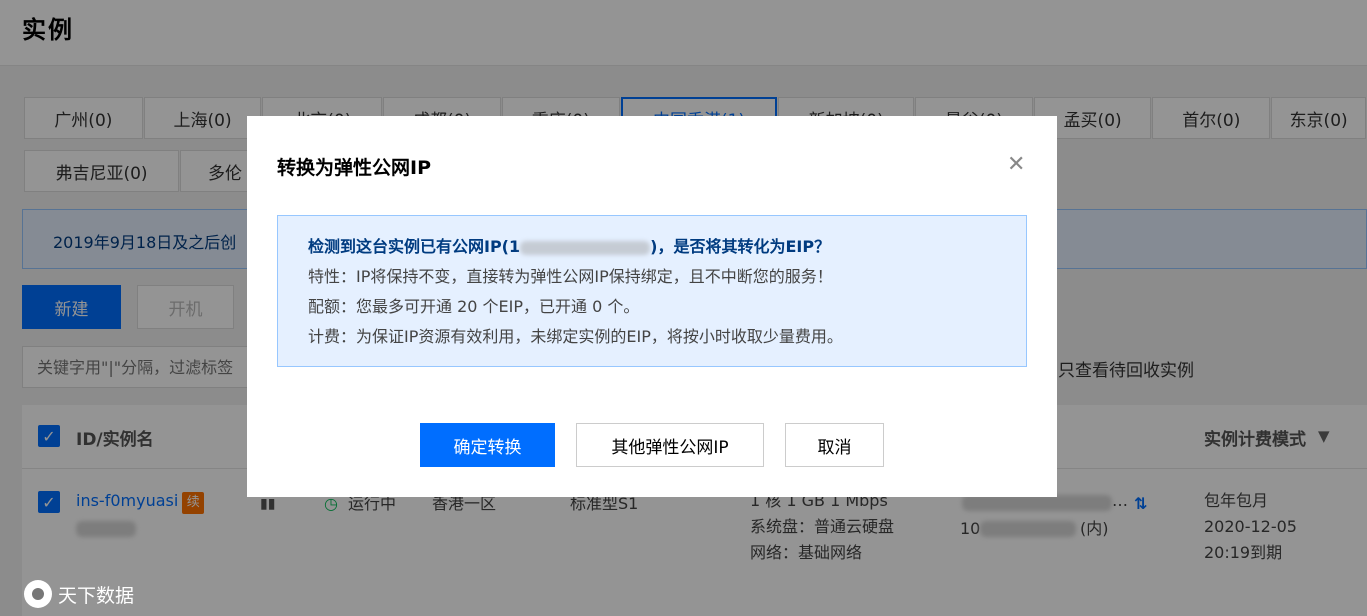  What do you see at coordinates (670, 445) in the screenshot?
I see `other-eip-button: 其他弹性公网IP` at bounding box center [670, 445].